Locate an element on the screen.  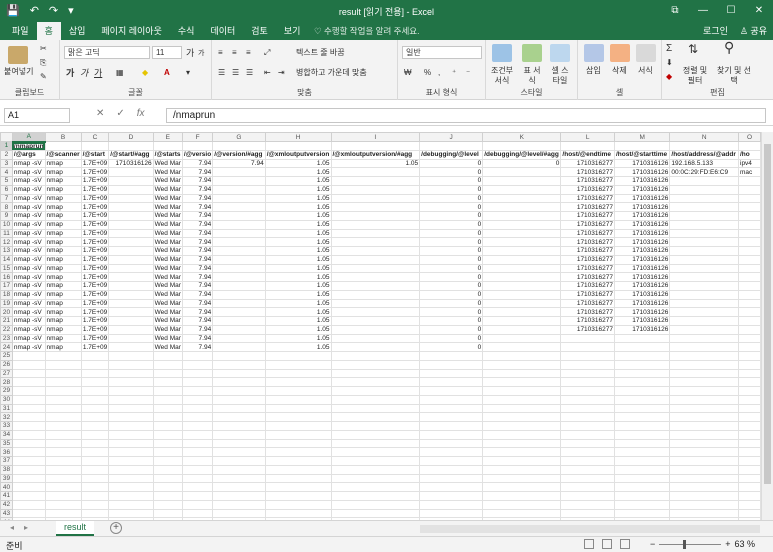
increase-decimal-icon: ⁺ is located at coordinates (454, 73).